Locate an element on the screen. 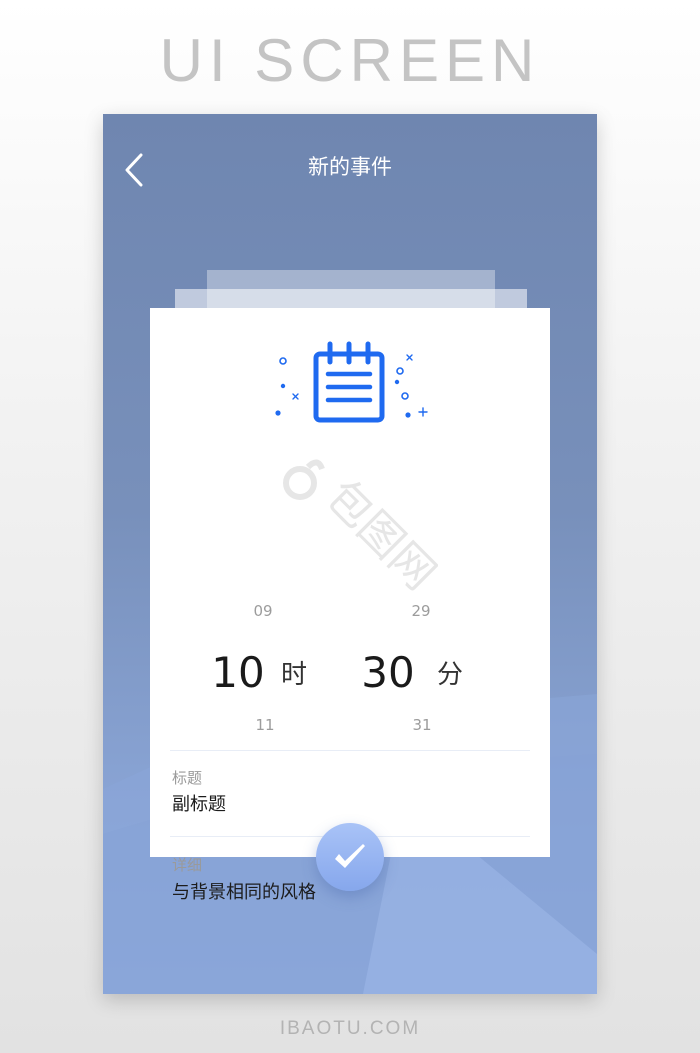  detail-field-value: 与背景相同的风格 is located at coordinates (244, 893).